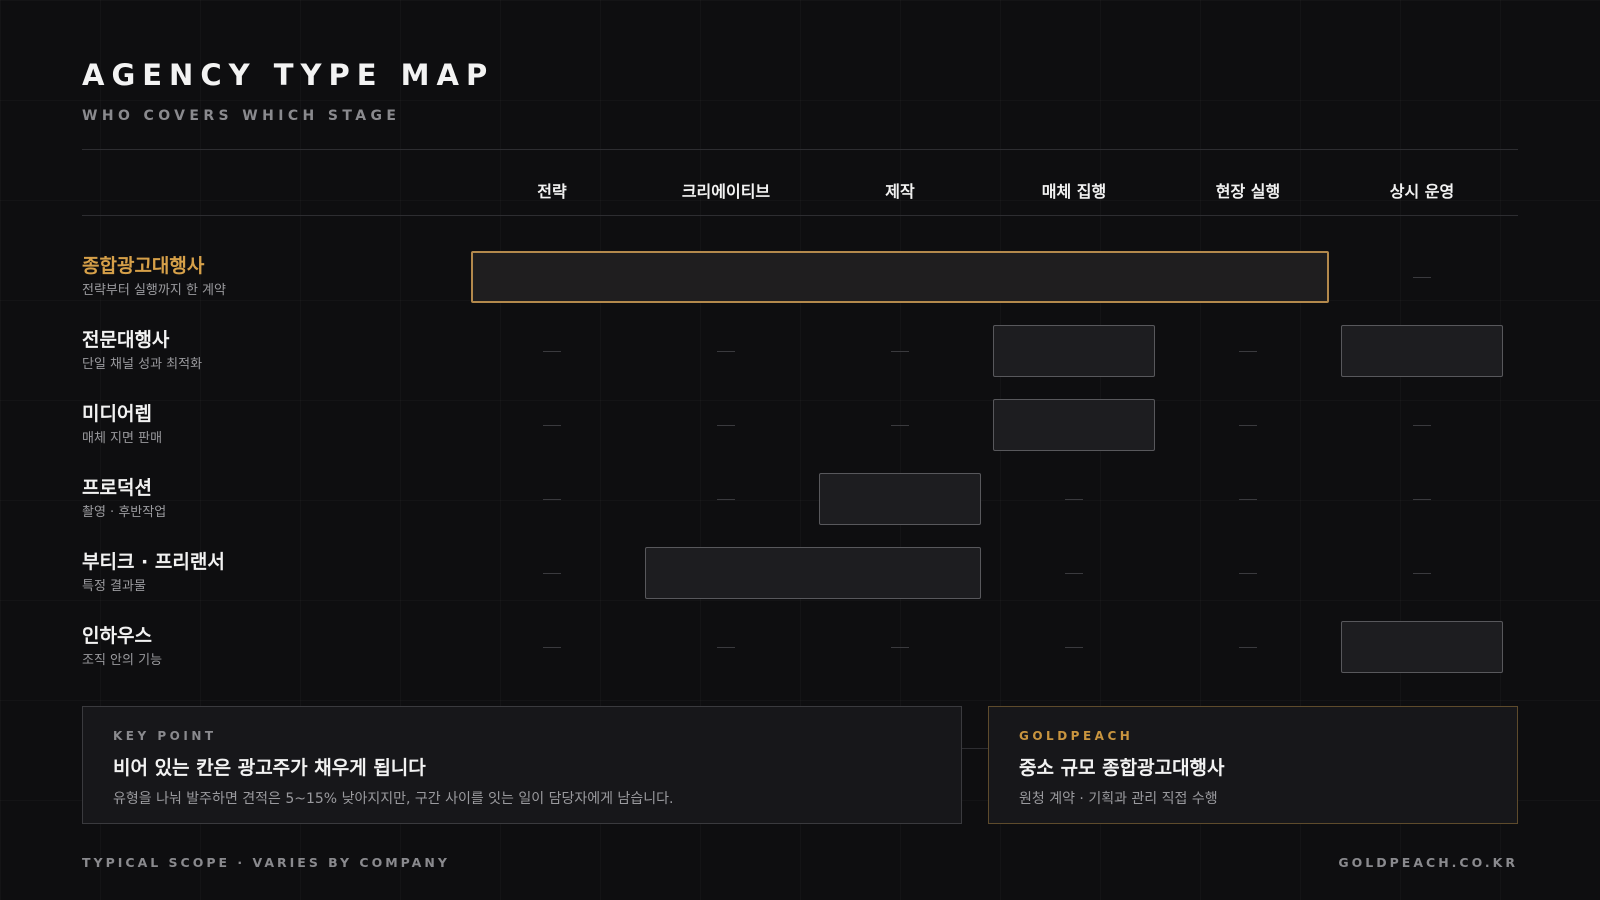  I want to click on row-name: 인하우스, so click(117, 636).